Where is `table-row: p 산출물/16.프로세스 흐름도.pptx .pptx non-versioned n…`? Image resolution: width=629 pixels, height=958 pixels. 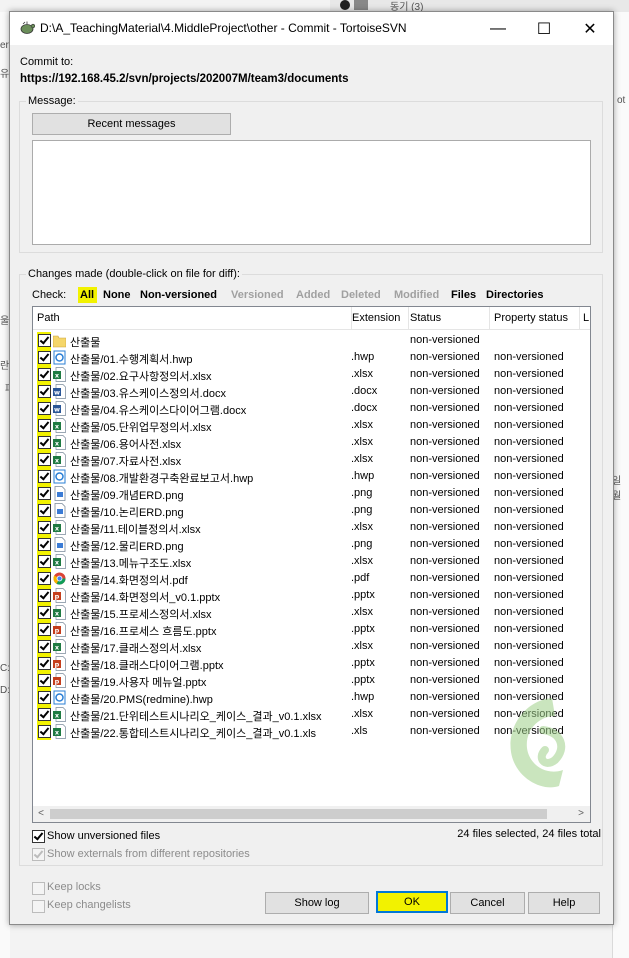
table-row: p 산출물/16.프로세스 흐름도.pptx .pptx non-versioned n… is located at coordinates (311, 629).